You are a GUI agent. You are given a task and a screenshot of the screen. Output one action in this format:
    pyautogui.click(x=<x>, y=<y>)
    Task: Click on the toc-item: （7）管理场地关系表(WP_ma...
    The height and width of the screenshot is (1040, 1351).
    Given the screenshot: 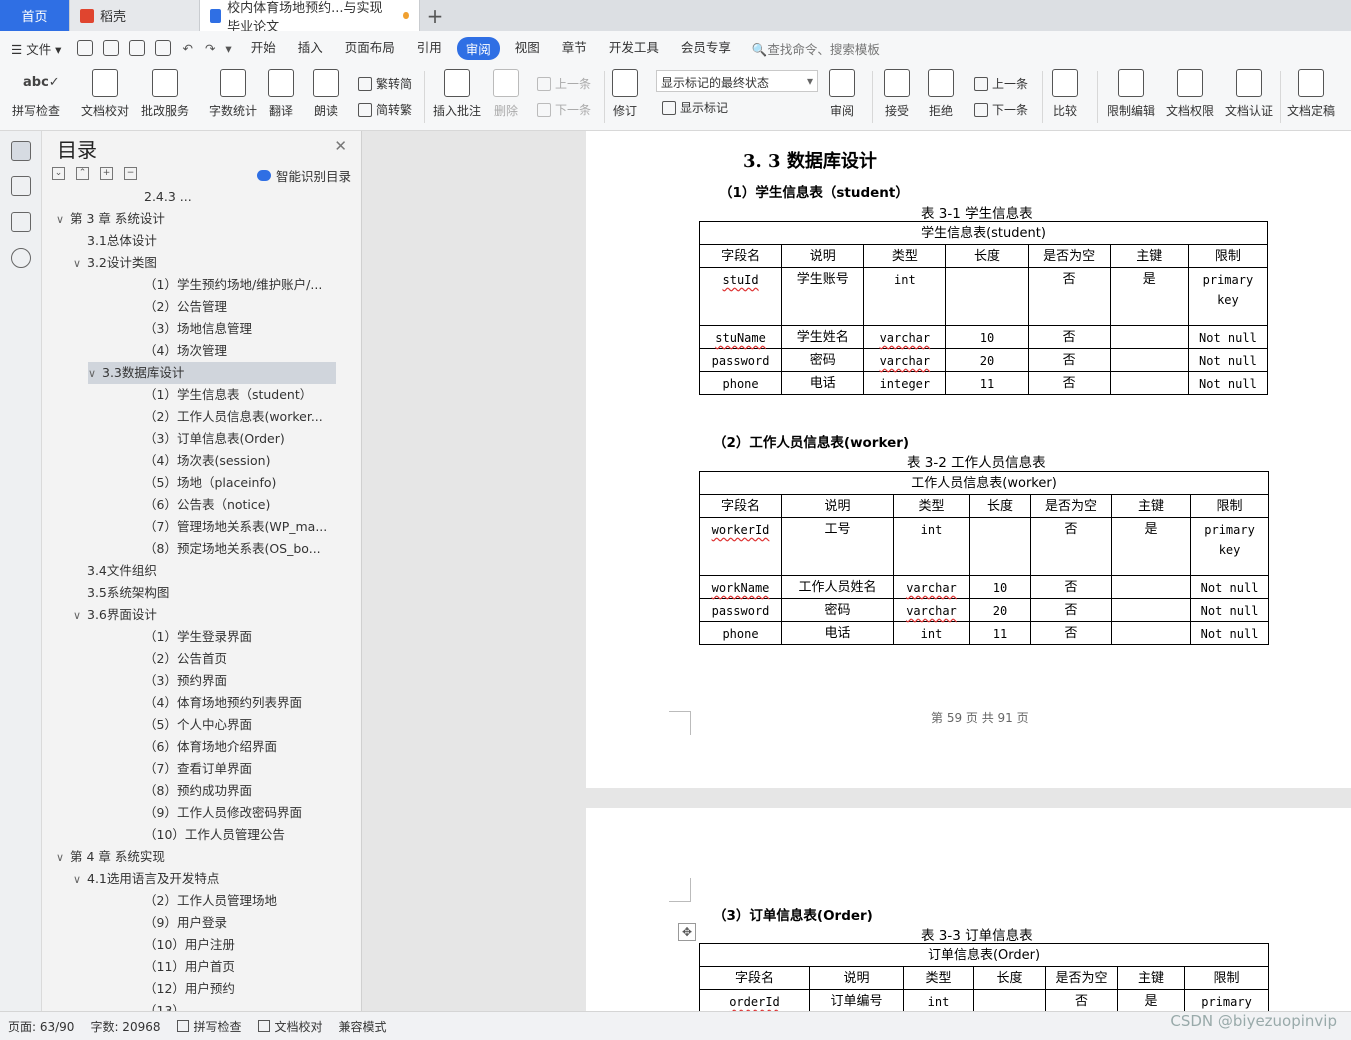 What is the action you would take?
    pyautogui.click(x=233, y=527)
    